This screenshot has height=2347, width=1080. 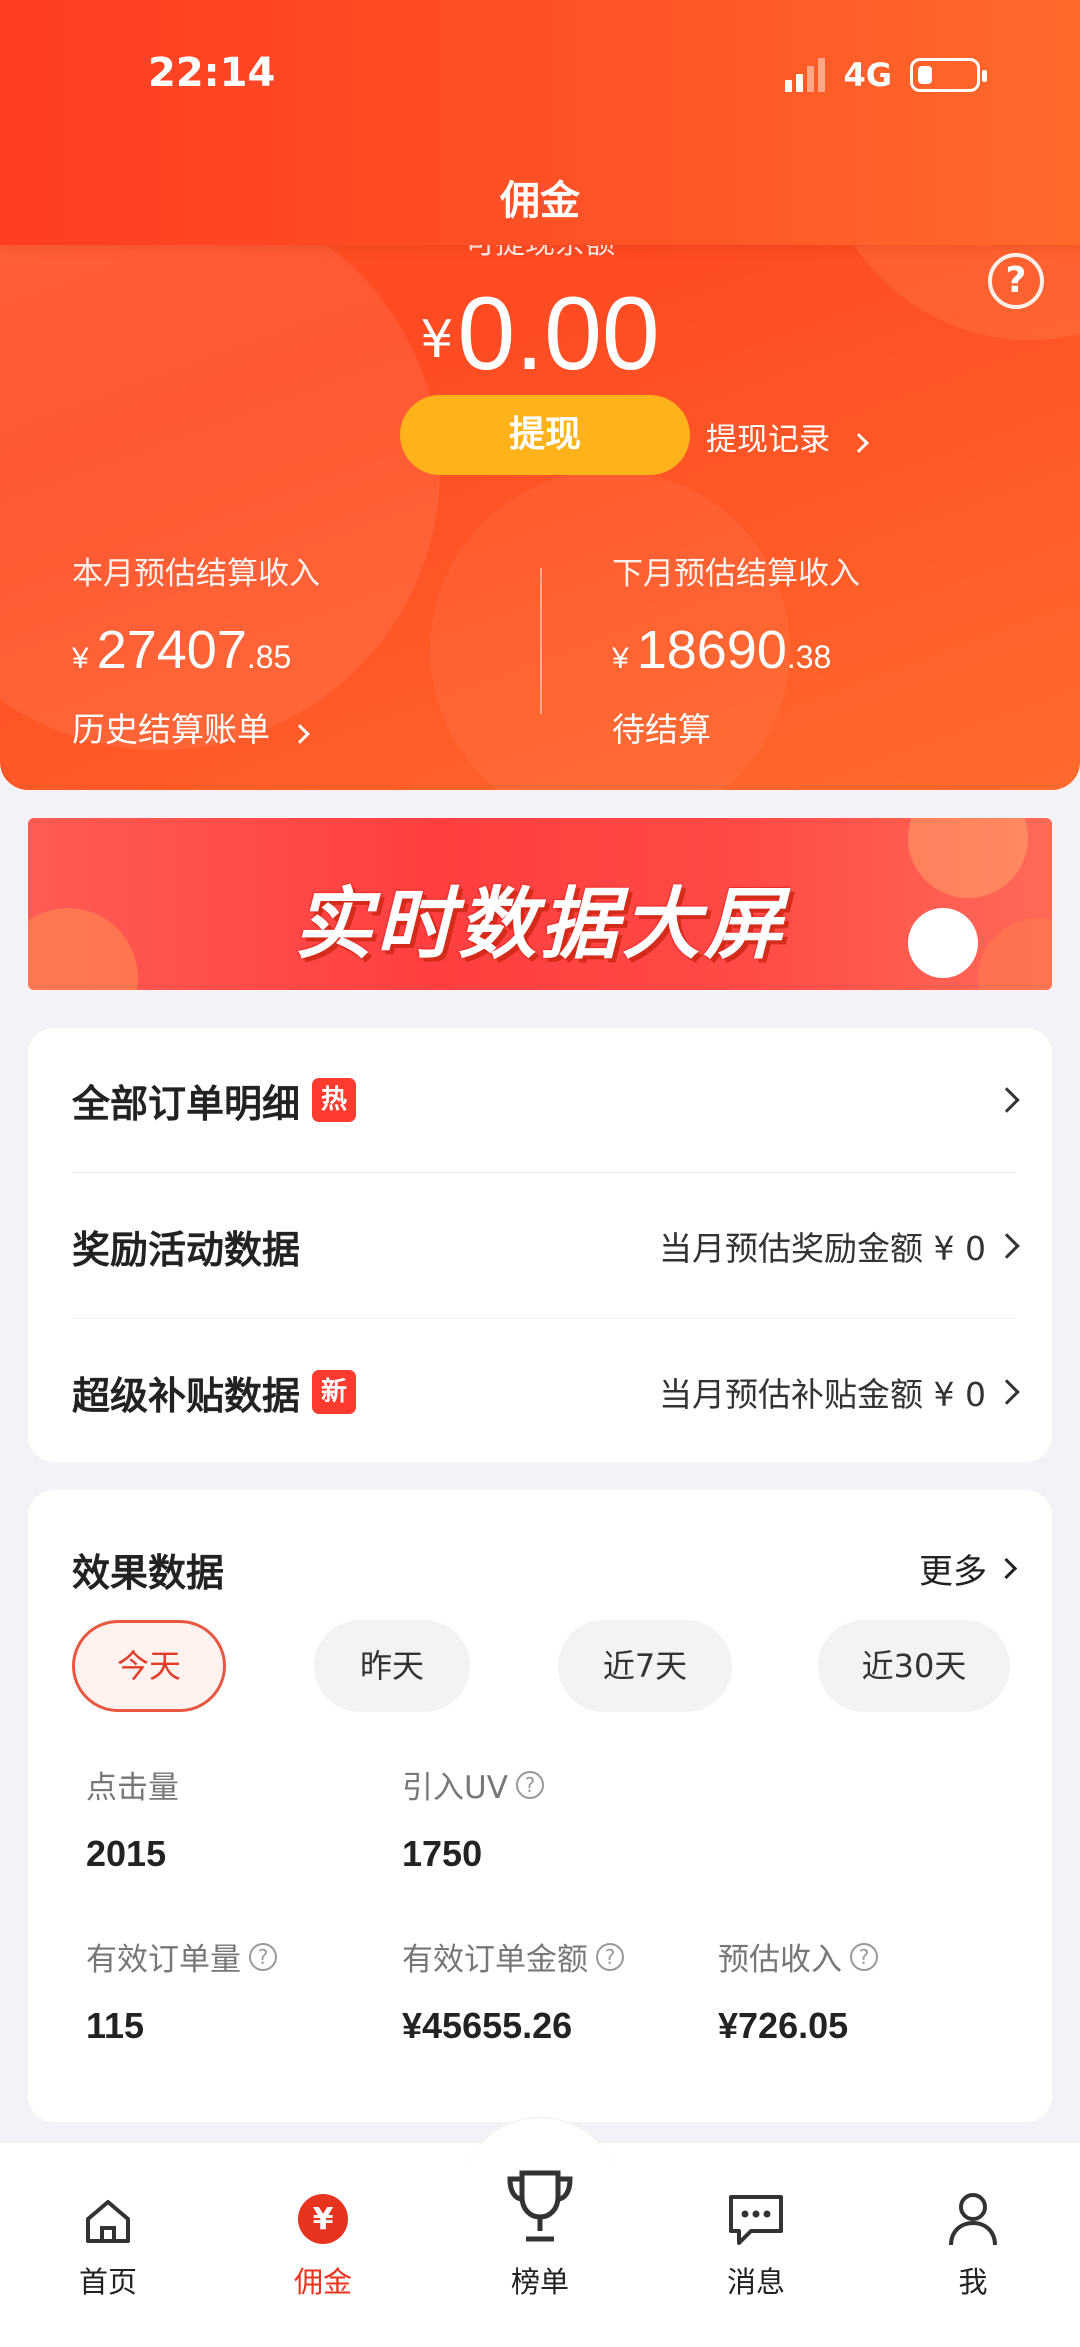 I want to click on pending-settlement-status: 待结算, so click(x=661, y=729).